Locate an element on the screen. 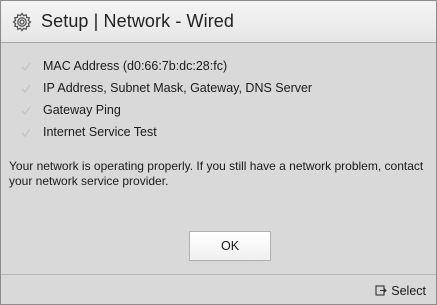 Image resolution: width=437 pixels, height=305 pixels. title-bar: Setup | Network - Wired is located at coordinates (218, 22).